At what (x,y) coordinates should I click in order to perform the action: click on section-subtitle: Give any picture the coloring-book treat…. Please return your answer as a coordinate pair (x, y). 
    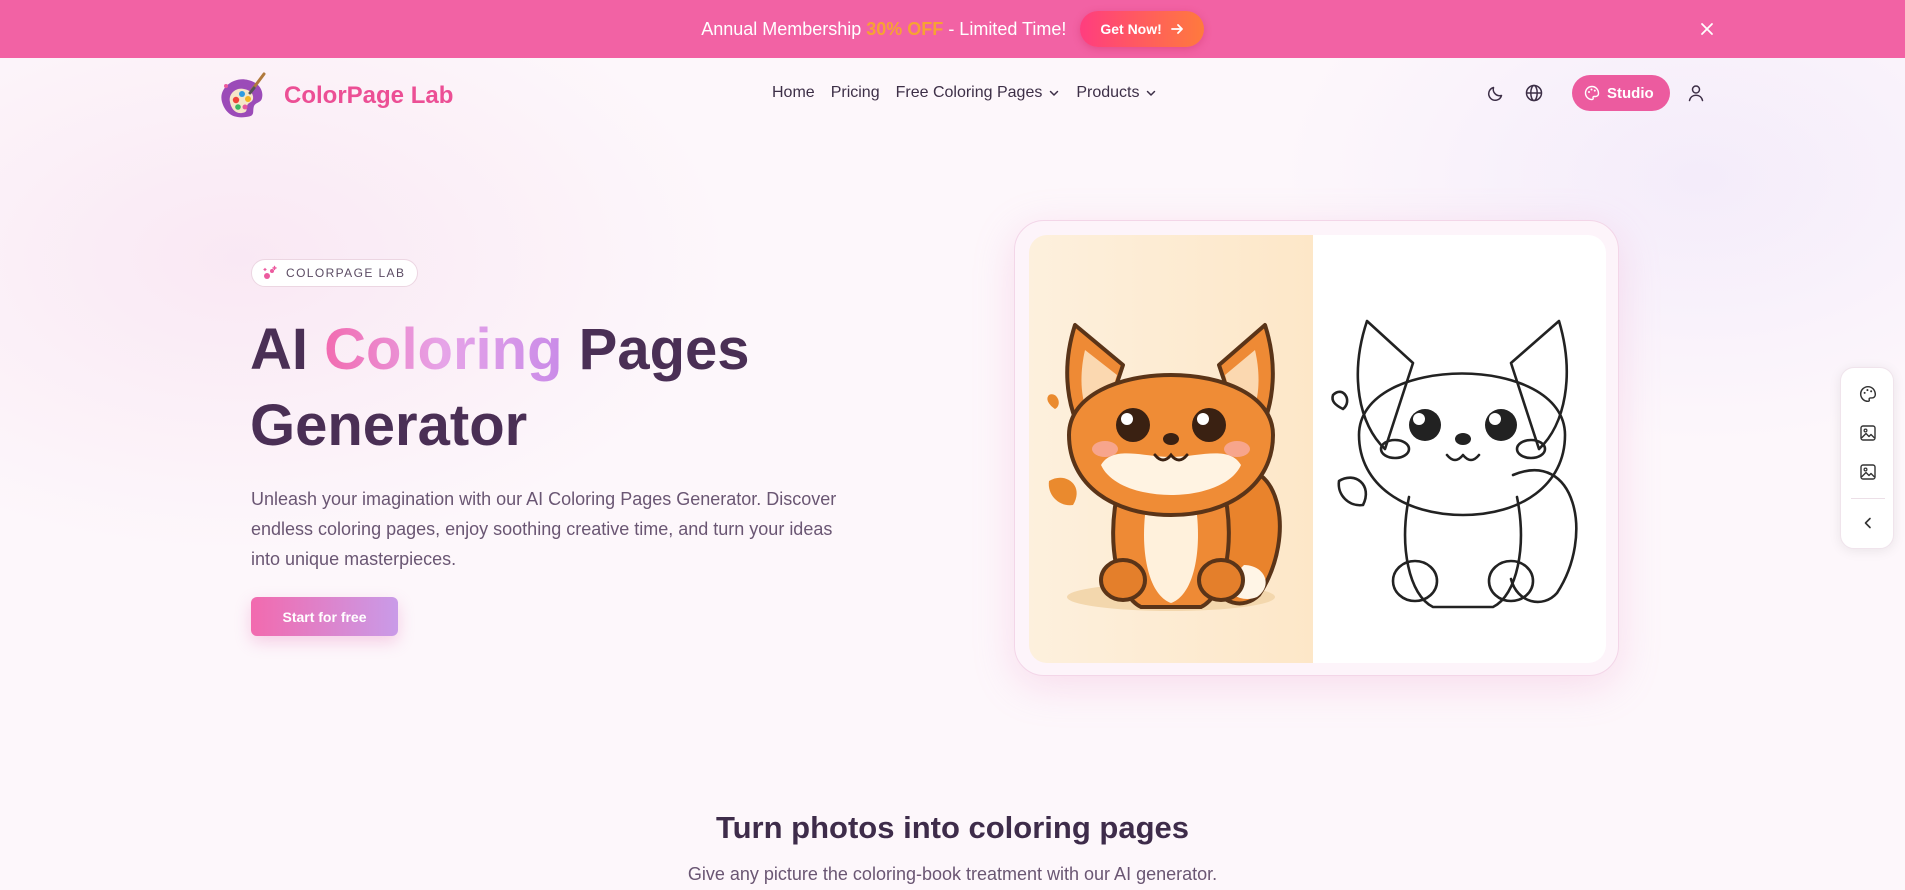
    Looking at the image, I should click on (952, 874).